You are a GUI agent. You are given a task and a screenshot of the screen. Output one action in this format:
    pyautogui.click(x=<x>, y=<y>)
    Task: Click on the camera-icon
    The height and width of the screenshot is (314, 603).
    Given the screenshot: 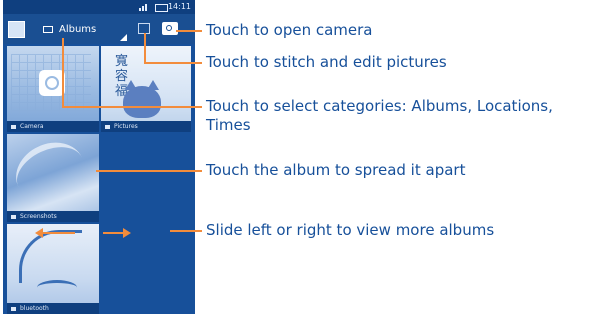 What is the action you would take?
    pyautogui.click(x=170, y=28)
    